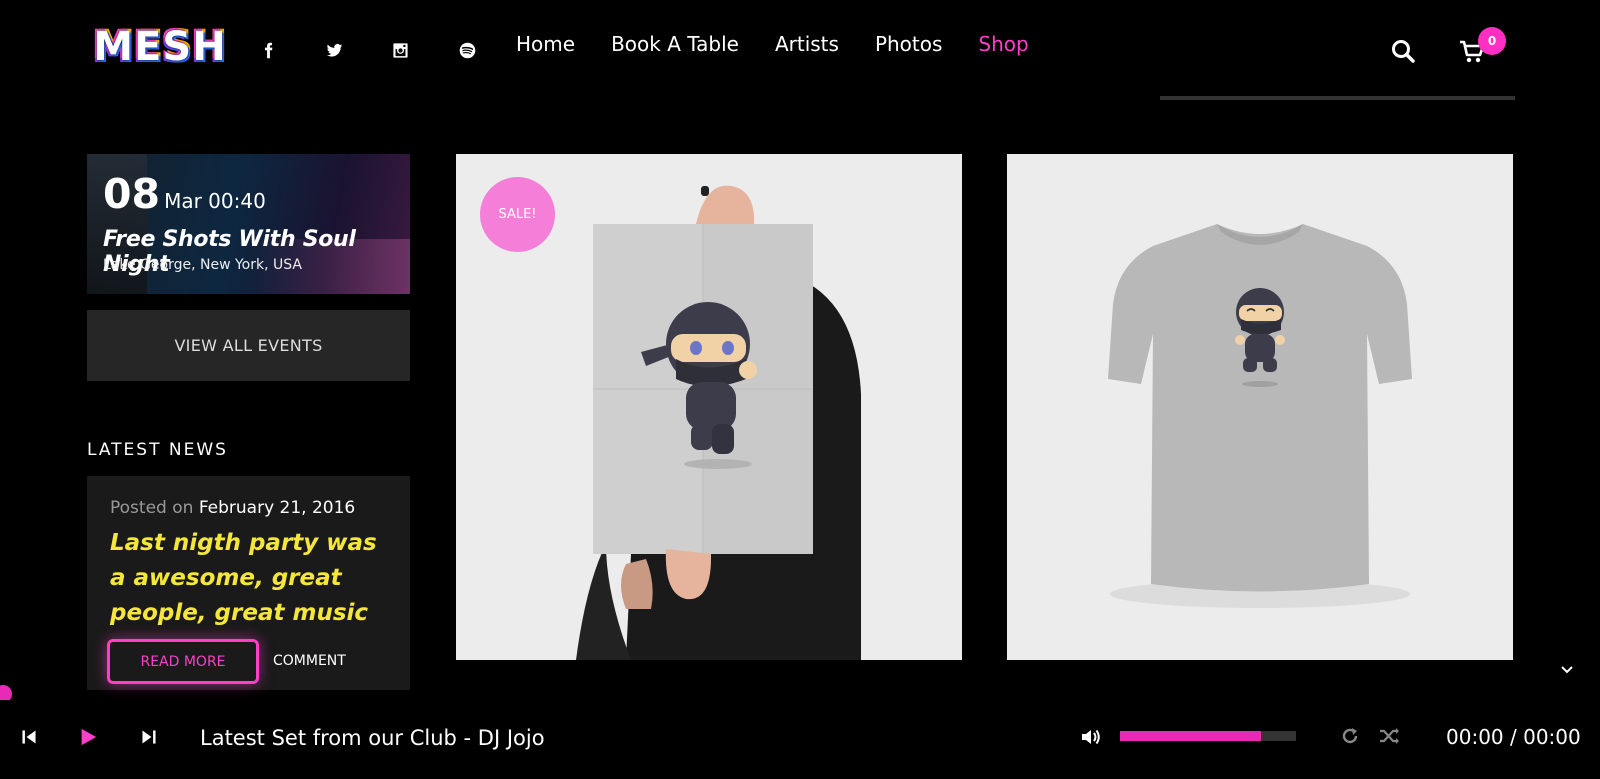 The height and width of the screenshot is (779, 1600). I want to click on event-day: 08, so click(132, 194).